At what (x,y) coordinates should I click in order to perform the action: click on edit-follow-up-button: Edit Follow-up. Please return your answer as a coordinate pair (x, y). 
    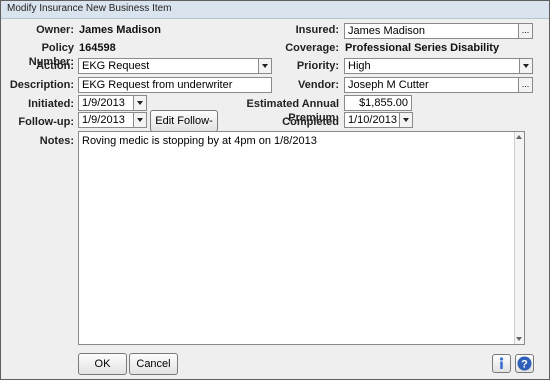
    Looking at the image, I should click on (184, 128).